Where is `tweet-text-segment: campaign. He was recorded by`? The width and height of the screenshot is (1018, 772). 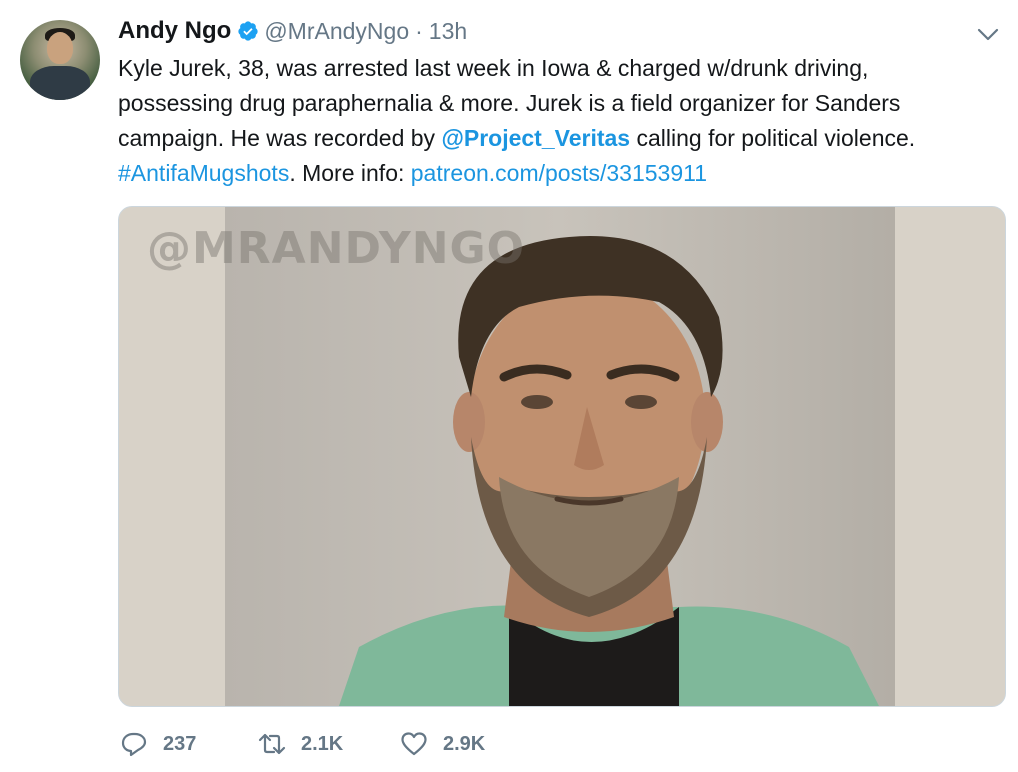 tweet-text-segment: campaign. He was recorded by is located at coordinates (280, 138).